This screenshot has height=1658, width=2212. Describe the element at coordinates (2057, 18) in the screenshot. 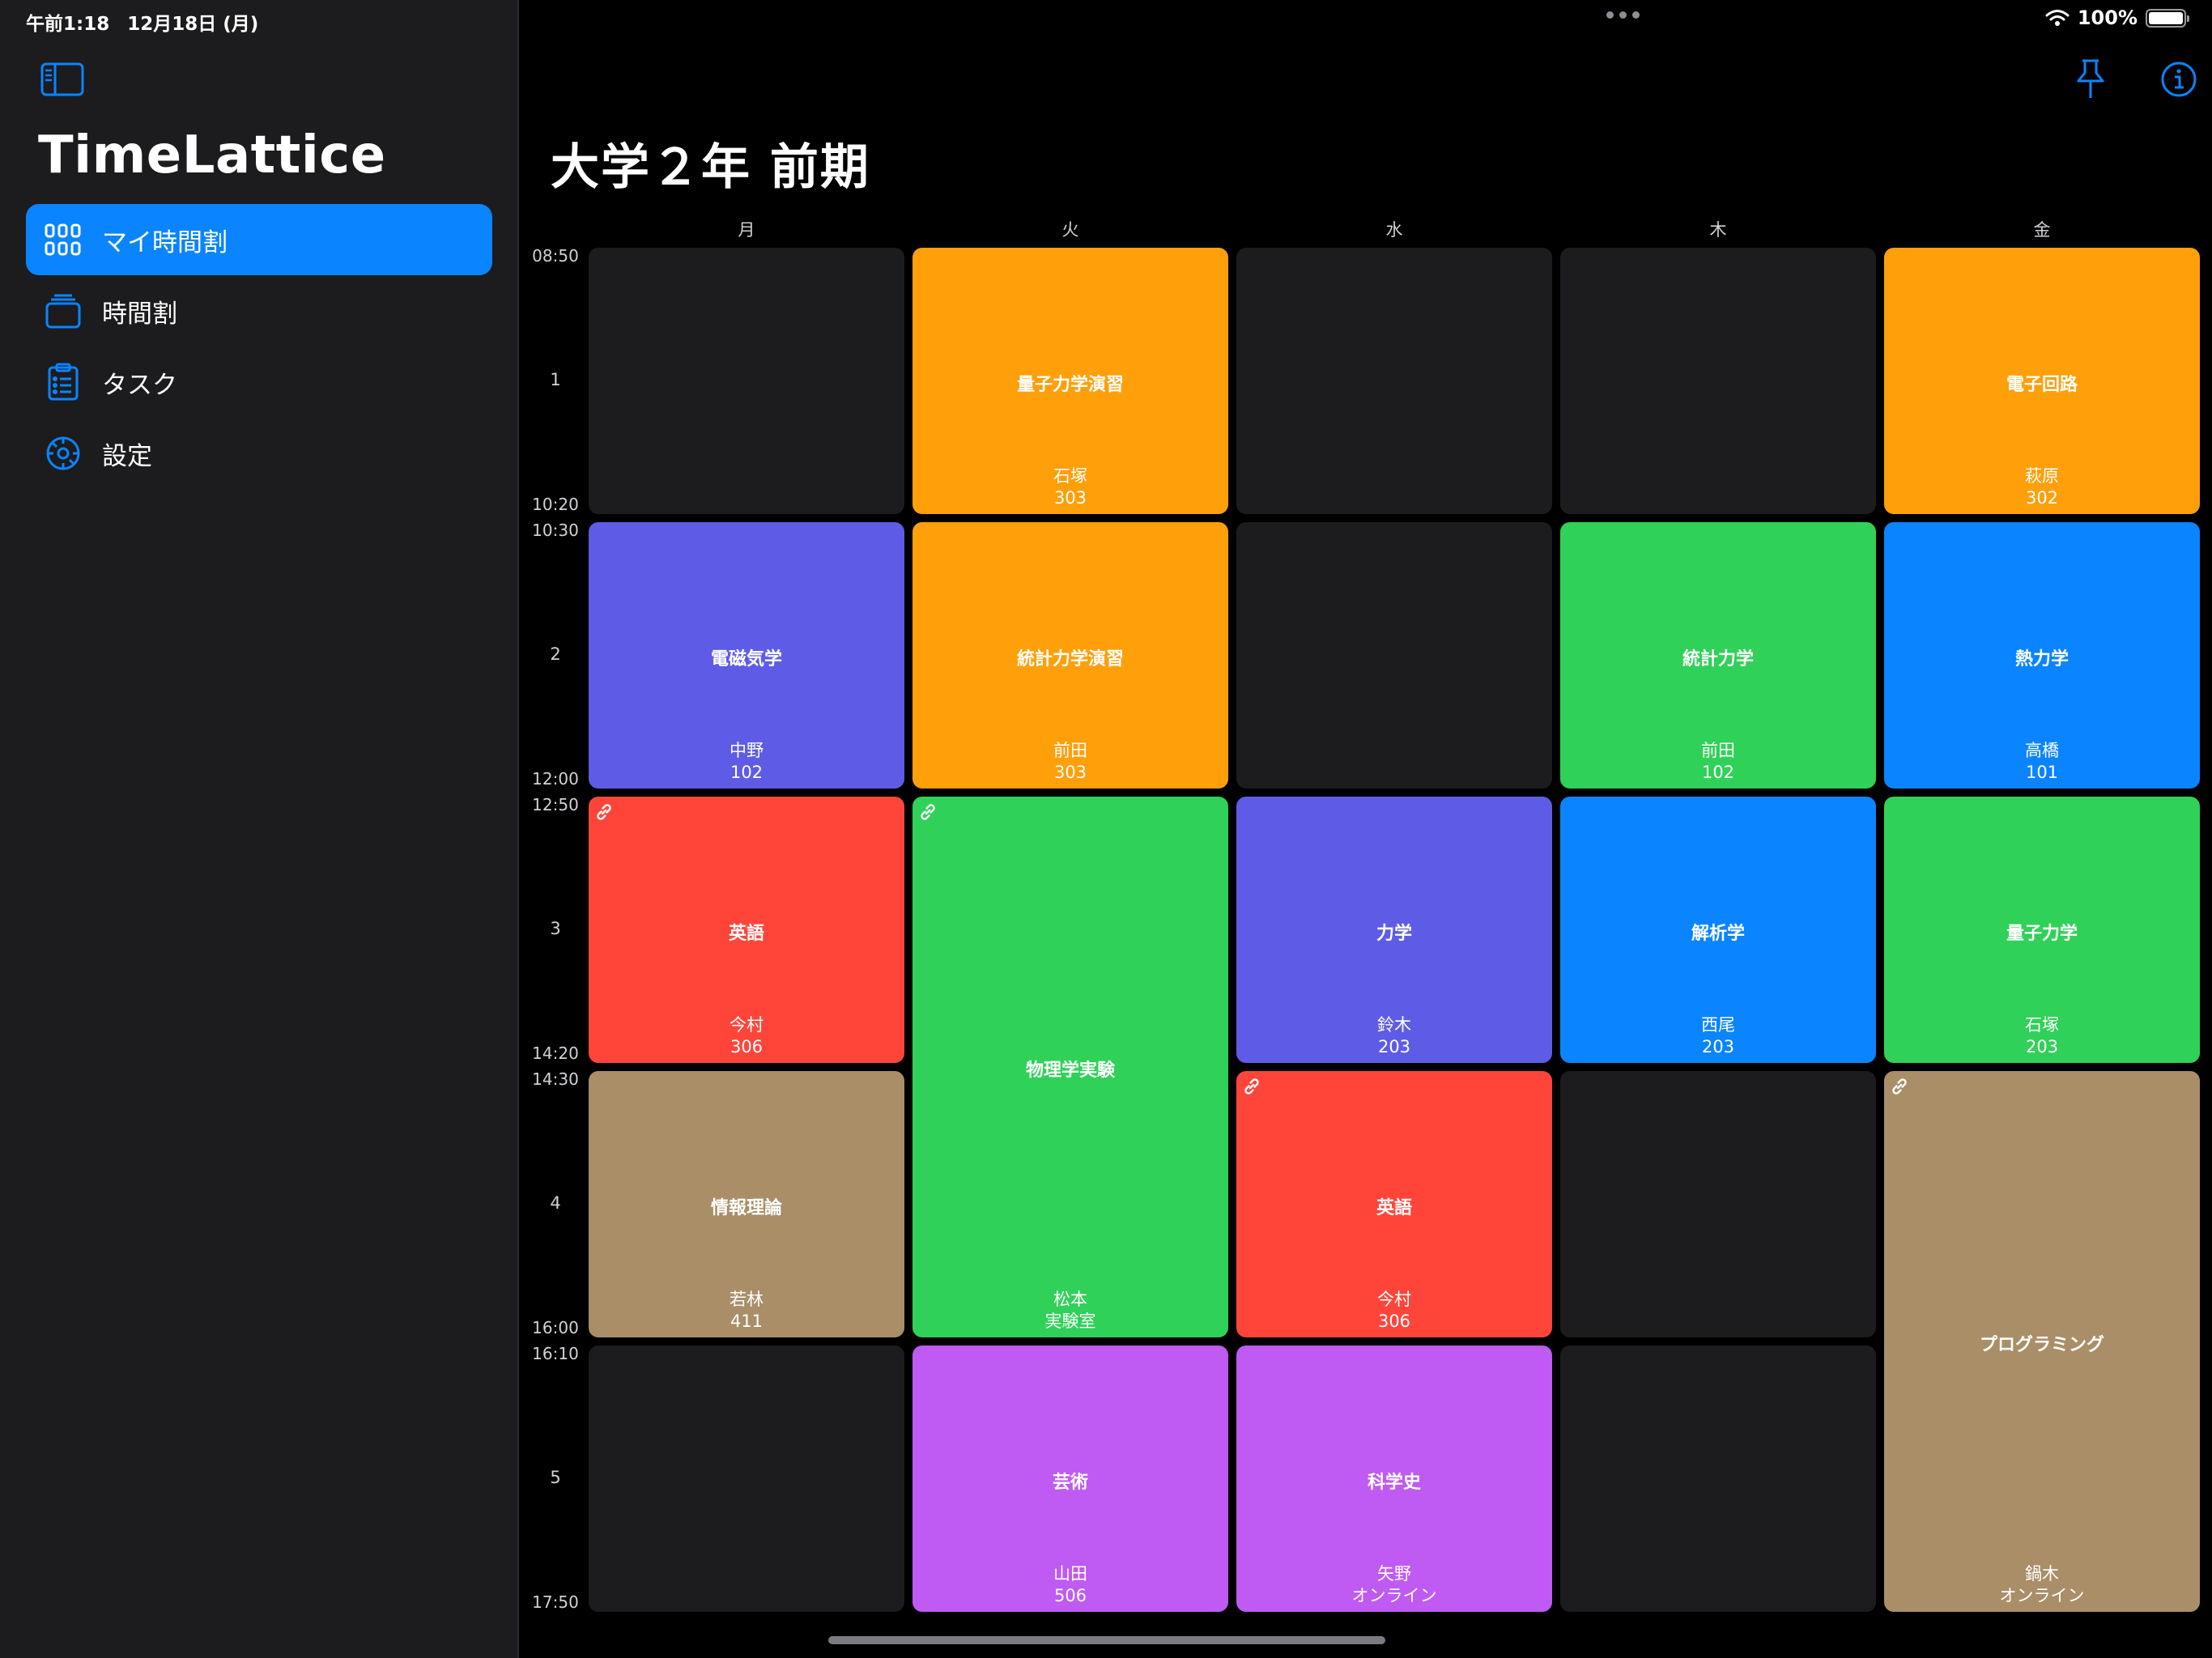

I see `wifi-icon` at that location.